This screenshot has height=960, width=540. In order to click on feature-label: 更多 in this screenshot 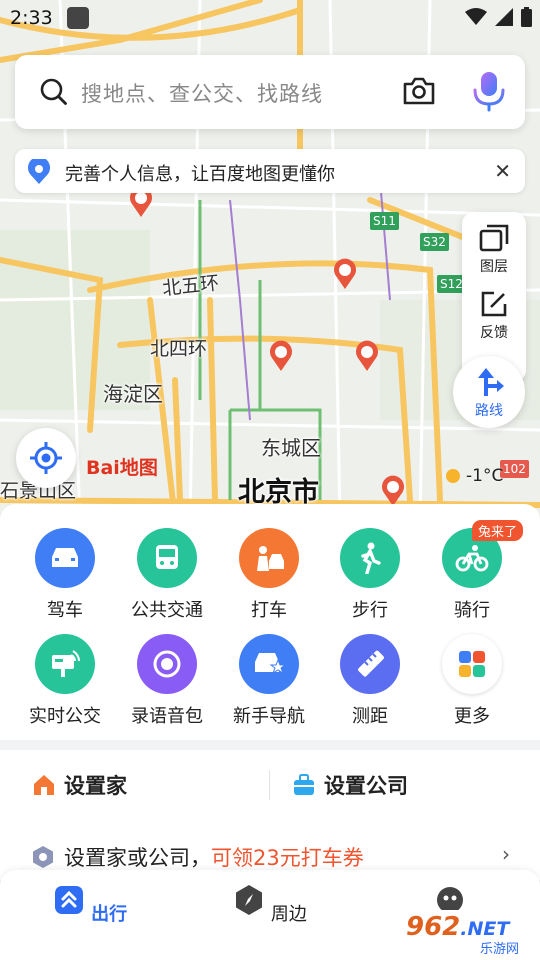, I will do `click(472, 716)`.